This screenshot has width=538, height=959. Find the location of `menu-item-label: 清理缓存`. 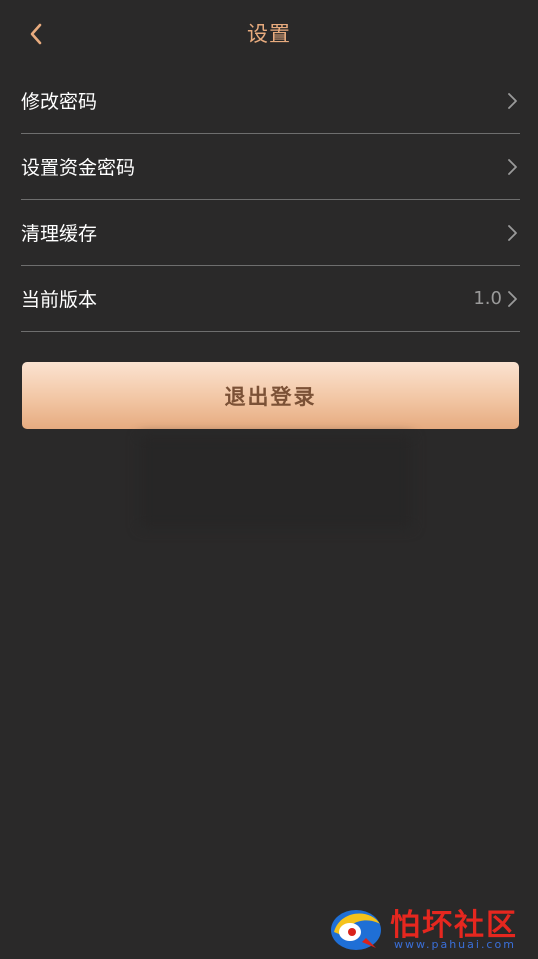

menu-item-label: 清理缓存 is located at coordinates (59, 234).